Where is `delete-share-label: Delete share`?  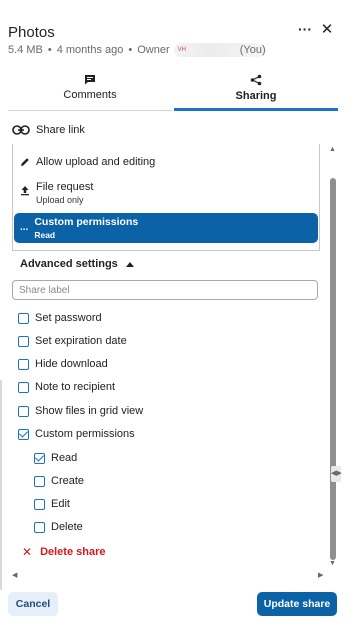
delete-share-label: Delete share is located at coordinates (73, 552).